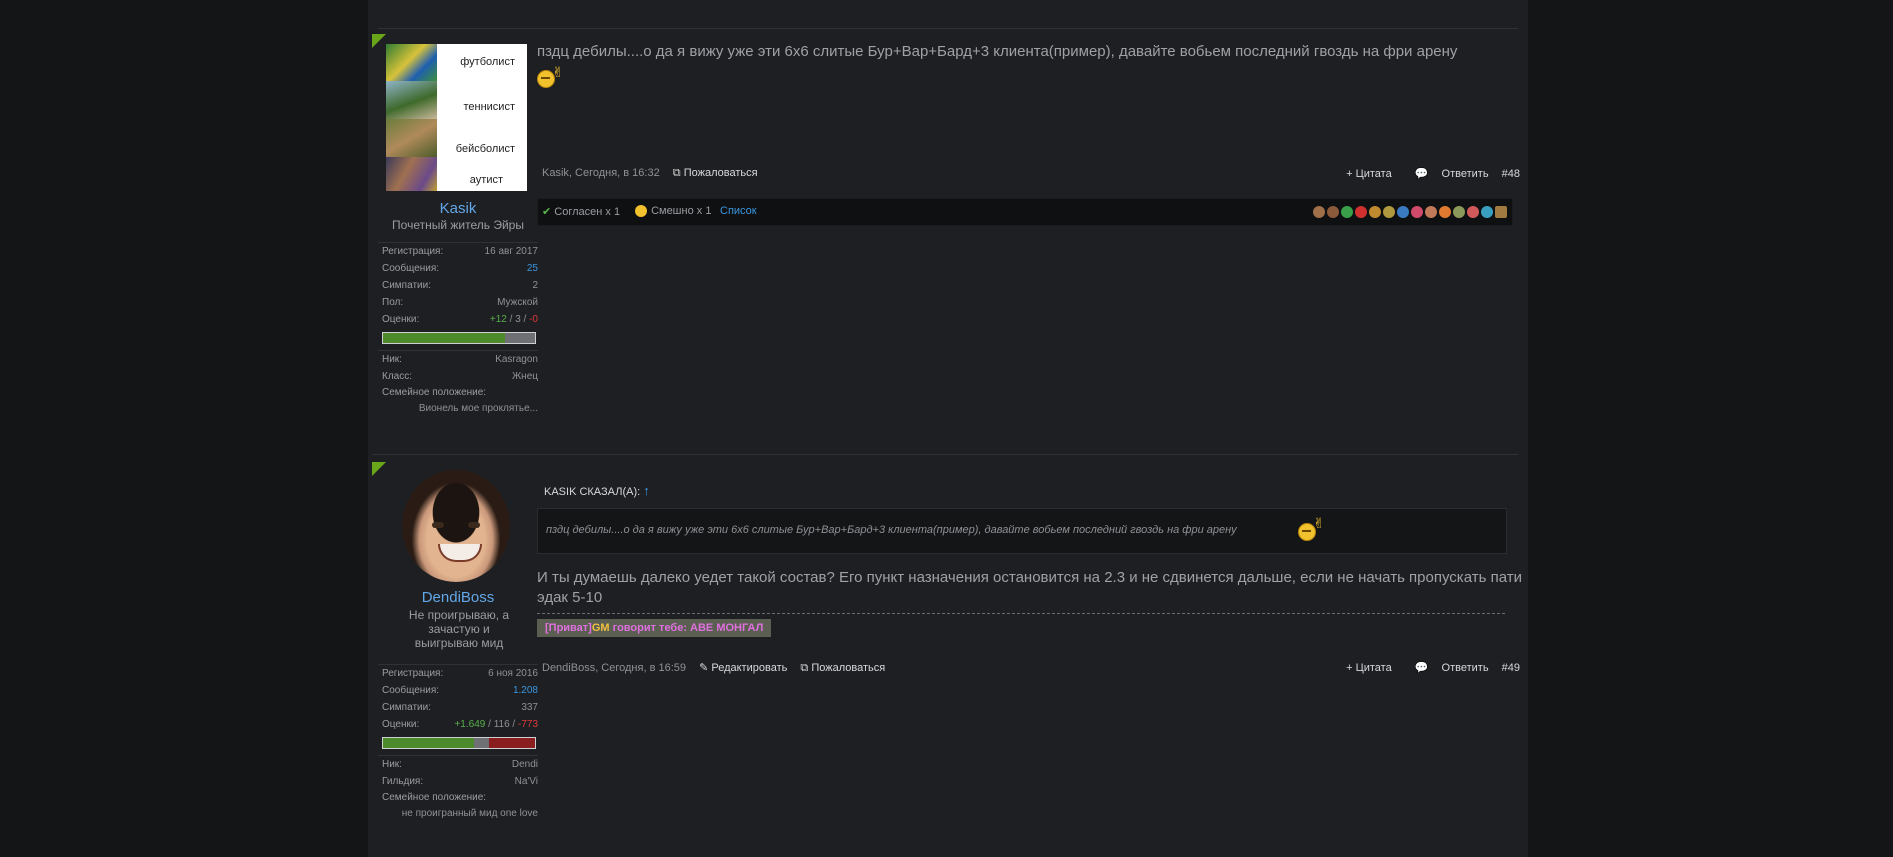 Image resolution: width=1893 pixels, height=857 pixels. What do you see at coordinates (720, 173) in the screenshot?
I see `report-label: Пожаловаться` at bounding box center [720, 173].